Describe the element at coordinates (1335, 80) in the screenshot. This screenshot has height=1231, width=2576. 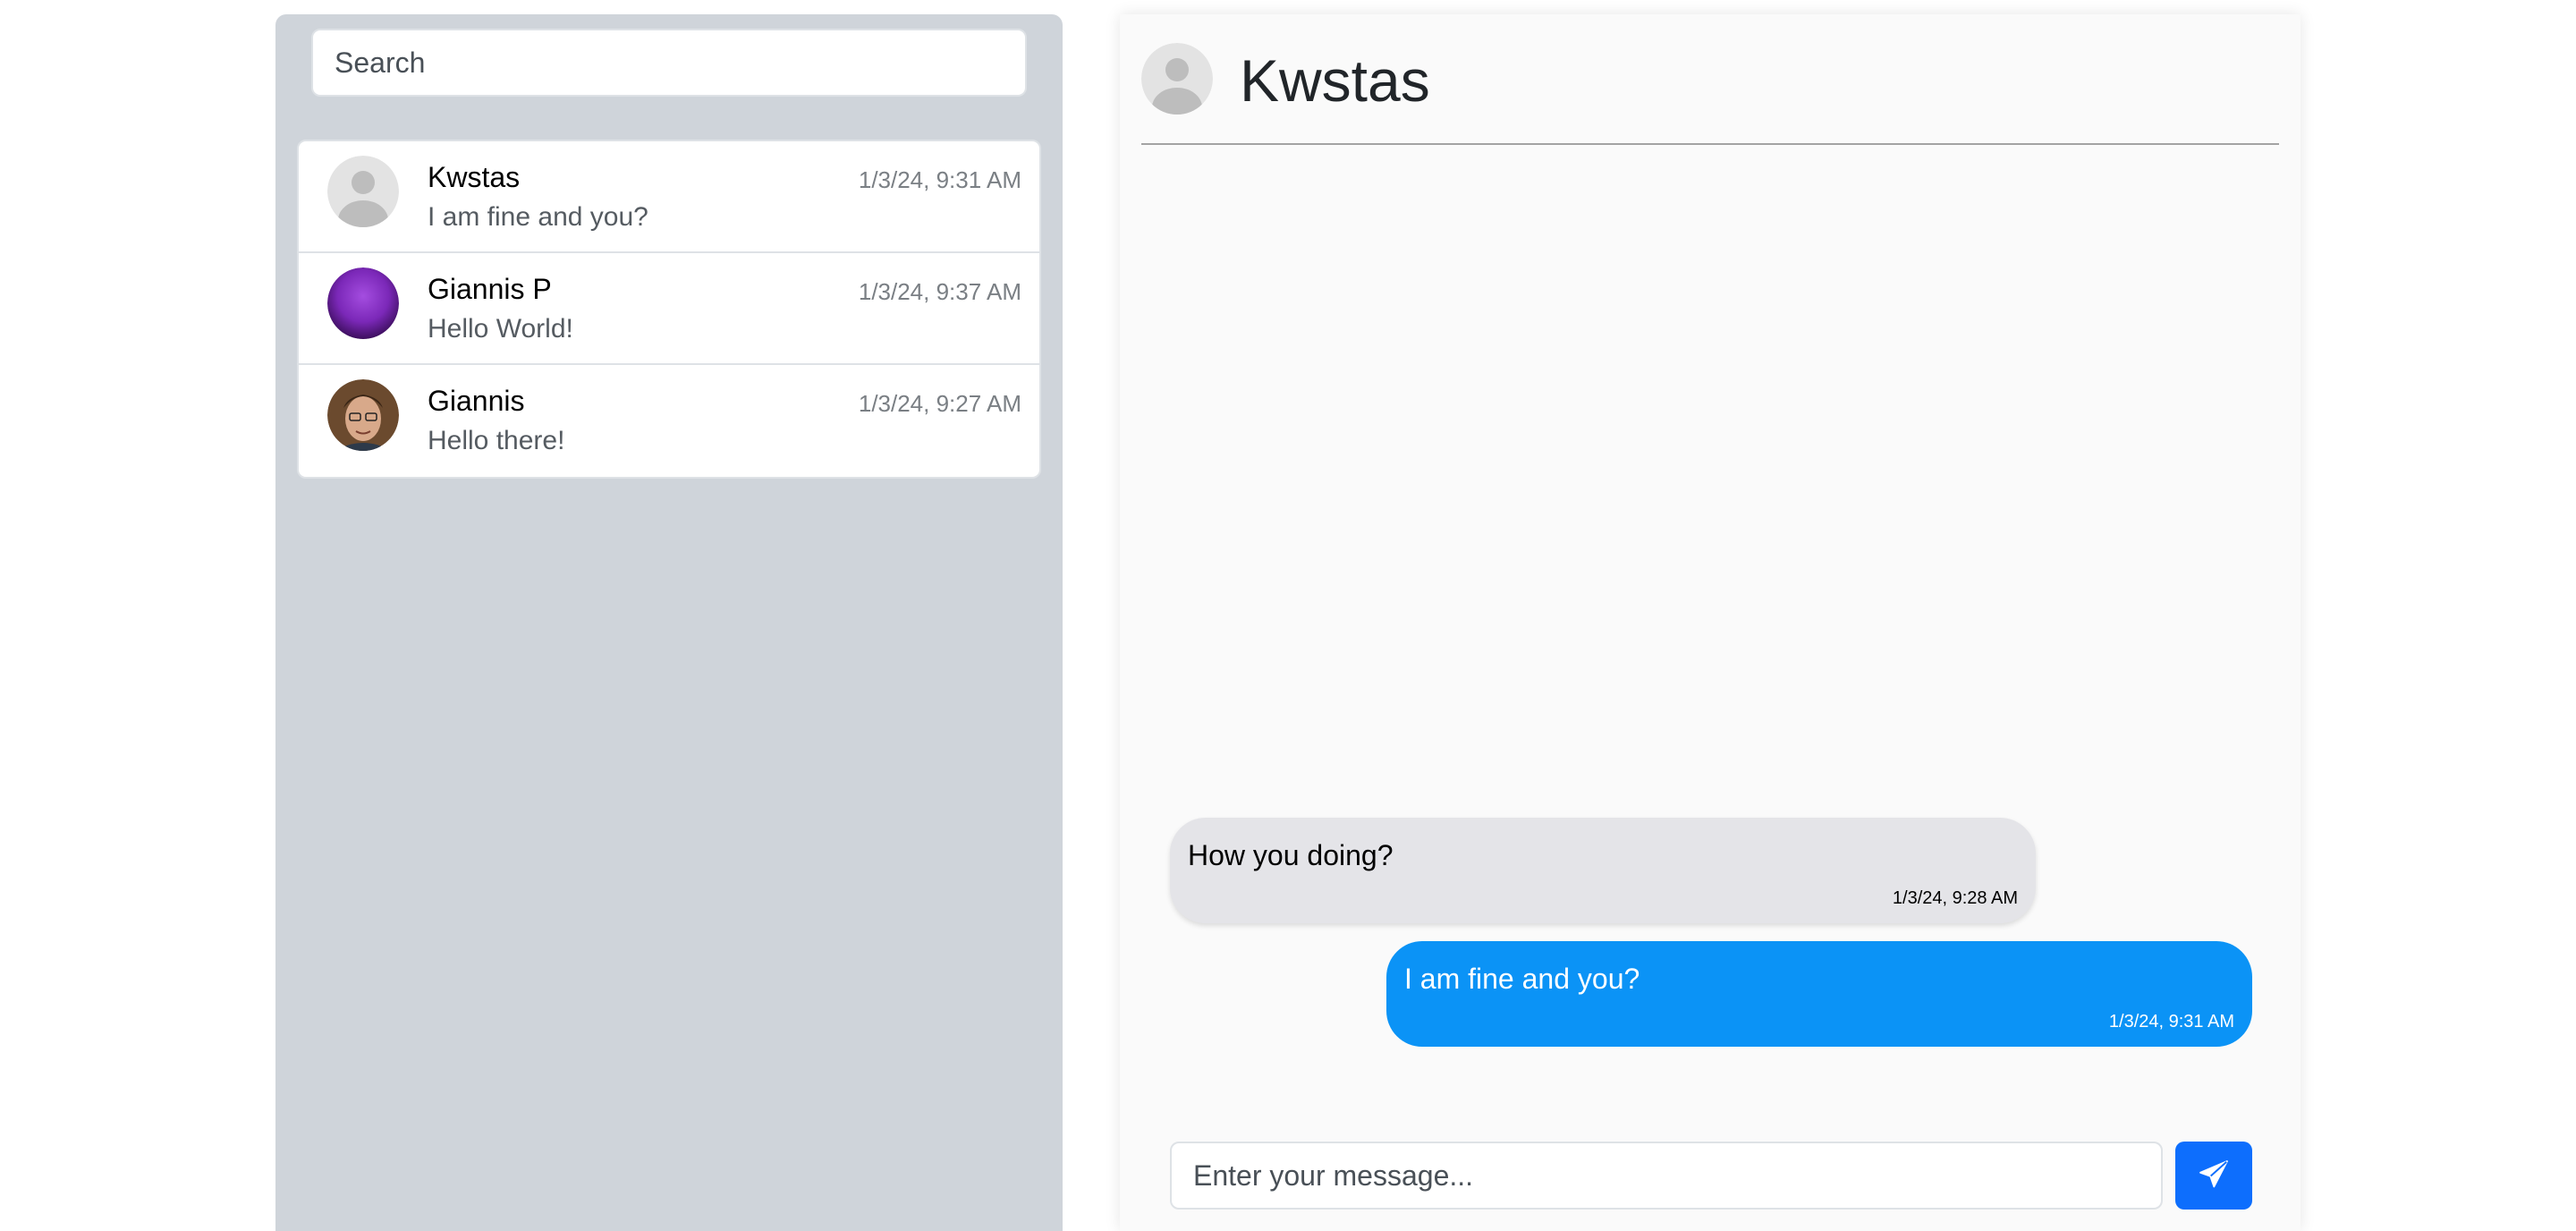
I see `chat-title: Kwstas` at that location.